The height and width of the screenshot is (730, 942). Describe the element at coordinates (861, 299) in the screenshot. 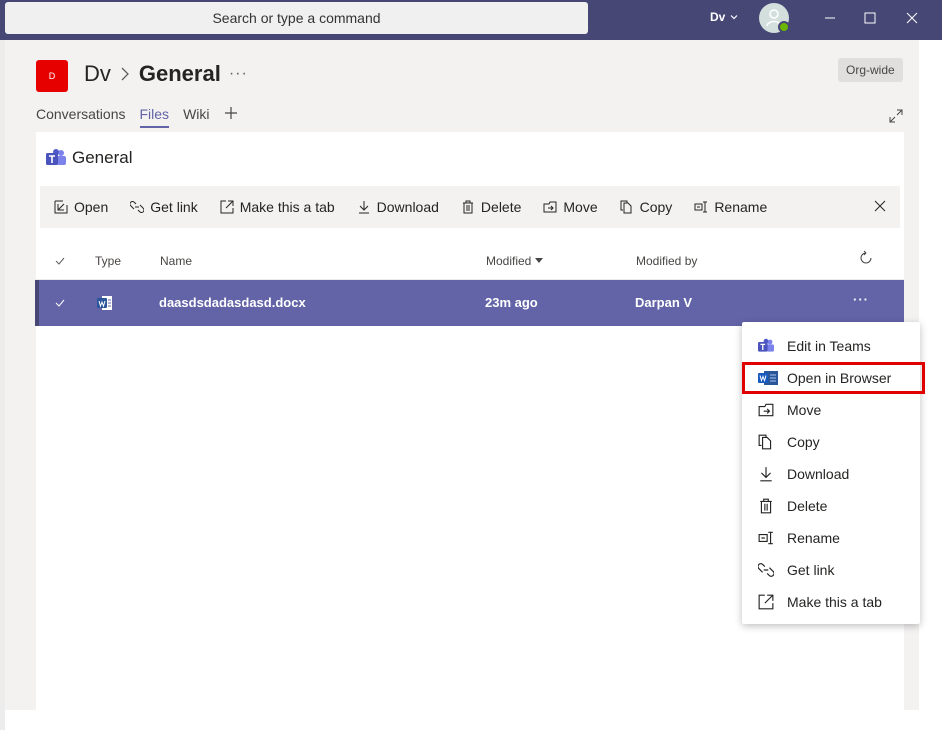

I see `row-more-button: ···` at that location.